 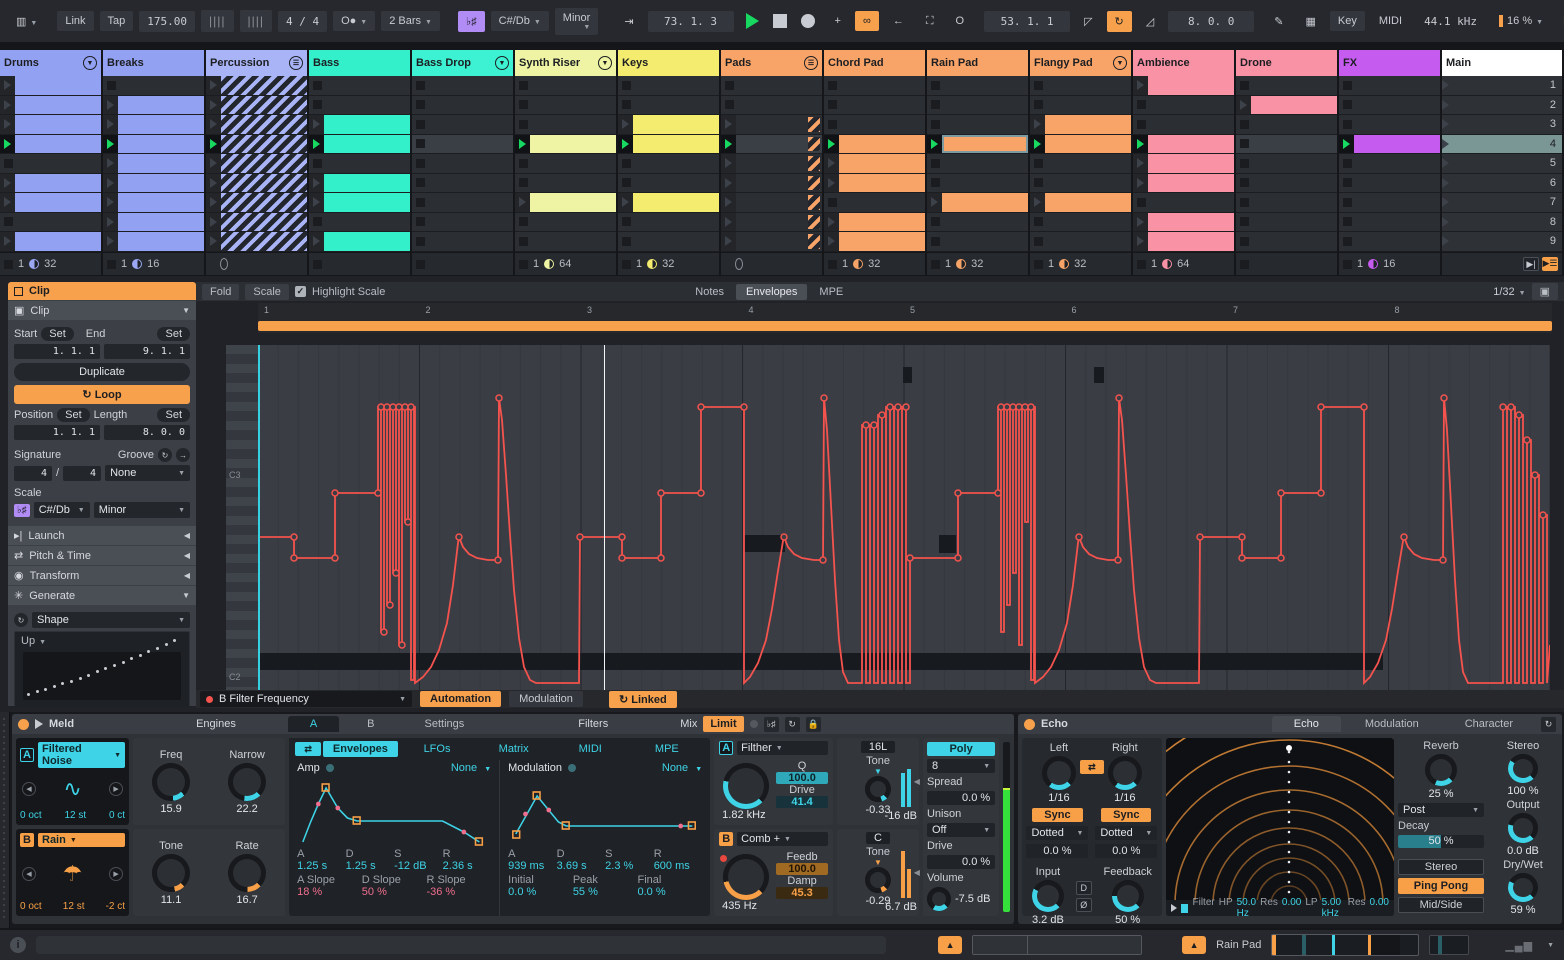 What do you see at coordinates (566, 63) in the screenshot?
I see `track-header-synth-riser: Synth Riser ▼` at bounding box center [566, 63].